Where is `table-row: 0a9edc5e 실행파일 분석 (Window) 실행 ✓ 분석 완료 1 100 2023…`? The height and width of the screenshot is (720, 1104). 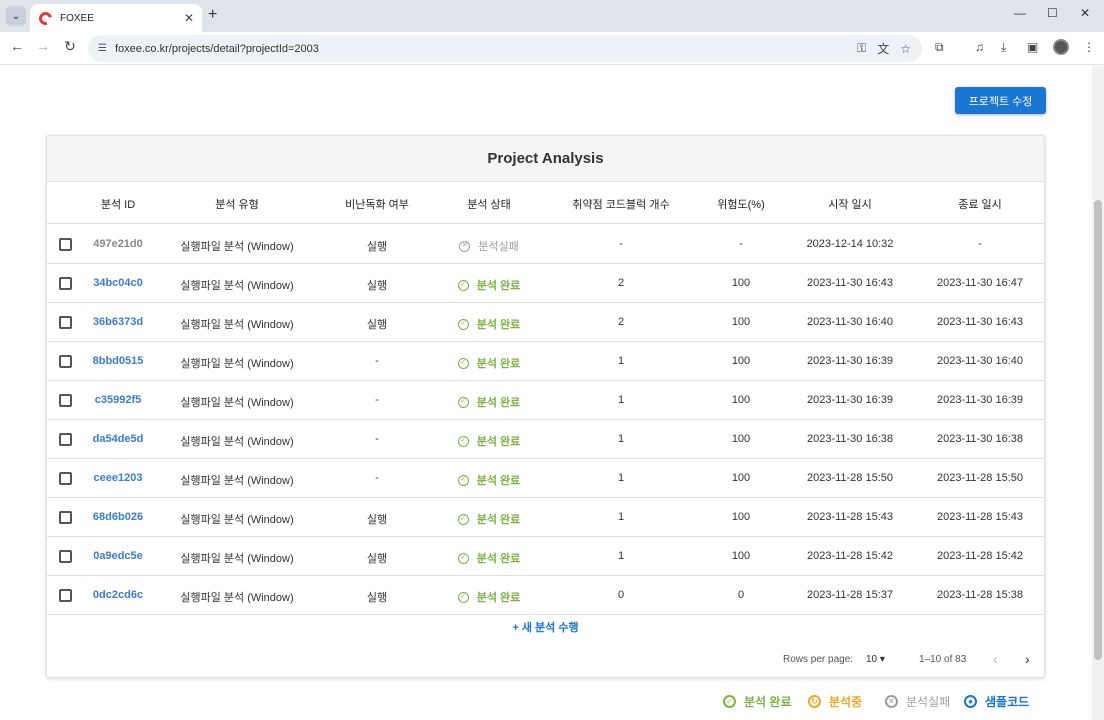 table-row: 0a9edc5e 실행파일 분석 (Window) 실행 ✓ 분석 완료 1 100 2023… is located at coordinates (545, 556).